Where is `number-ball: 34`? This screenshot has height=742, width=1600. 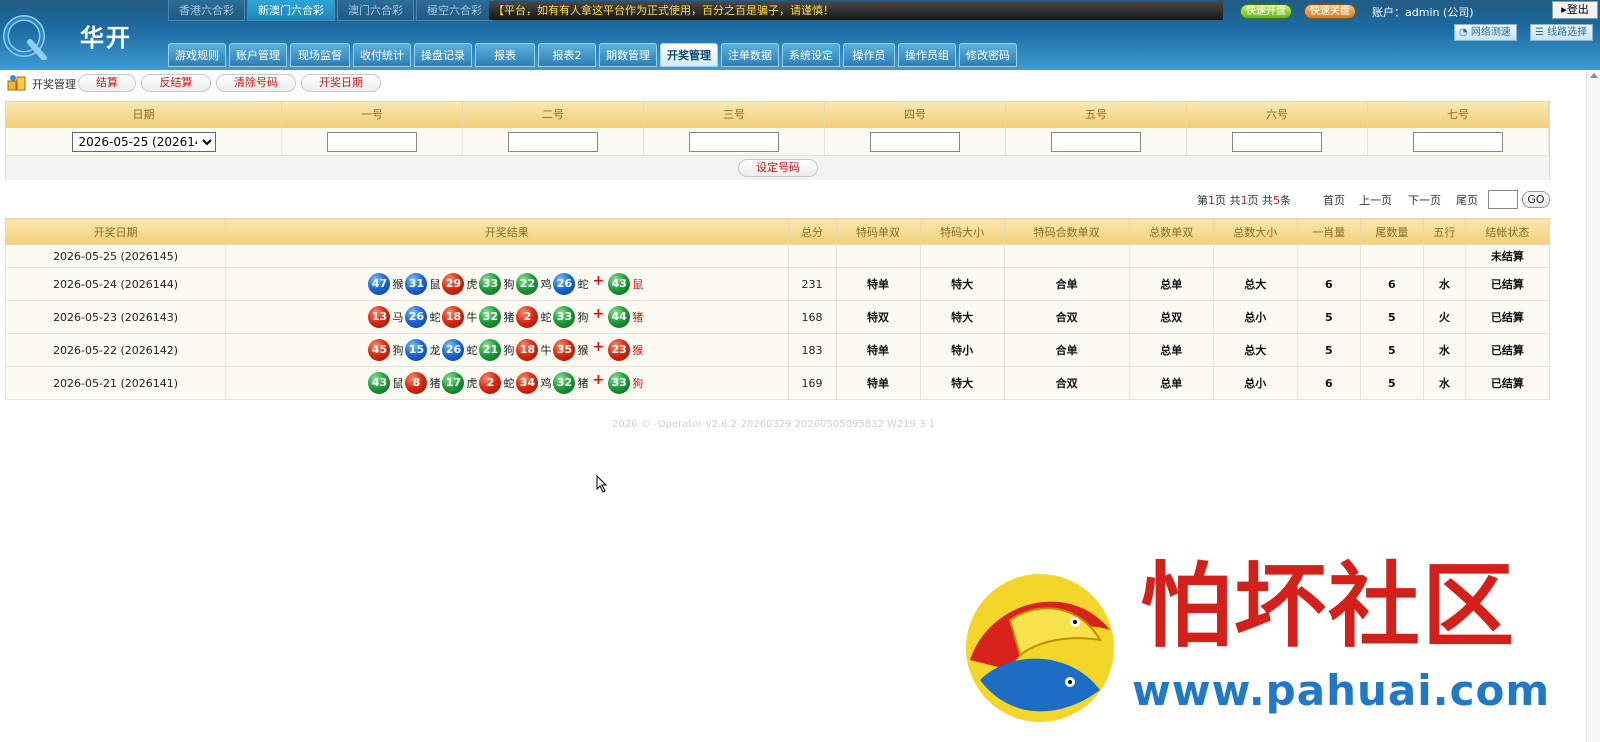
number-ball: 34 is located at coordinates (527, 383).